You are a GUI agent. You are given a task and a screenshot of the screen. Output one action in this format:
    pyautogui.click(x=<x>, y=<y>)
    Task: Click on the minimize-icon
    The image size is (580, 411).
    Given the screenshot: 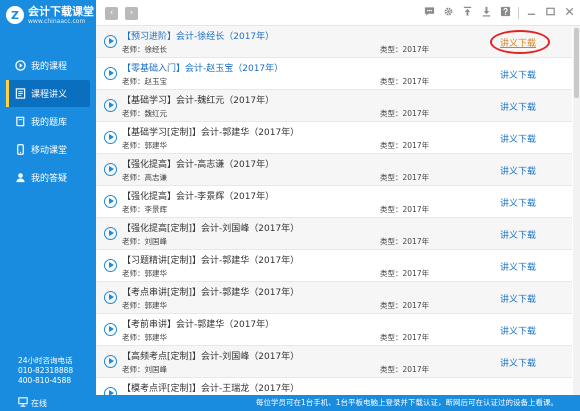 What is the action you would take?
    pyautogui.click(x=531, y=12)
    